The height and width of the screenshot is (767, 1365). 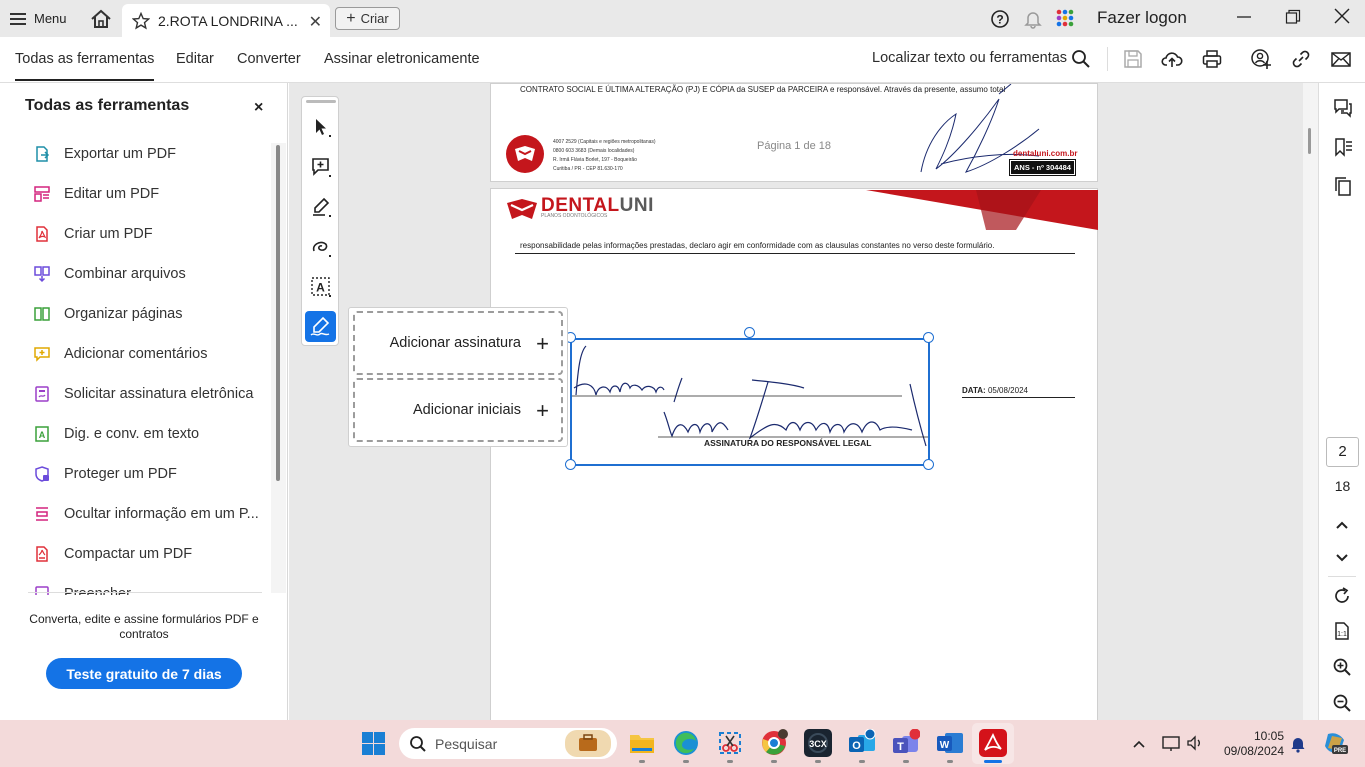 What do you see at coordinates (1342, 667) in the screenshot?
I see `zoom-in-icon` at bounding box center [1342, 667].